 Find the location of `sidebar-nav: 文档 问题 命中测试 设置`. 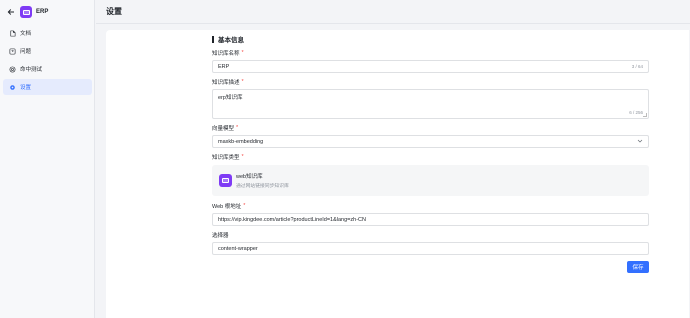

sidebar-nav: 文档 问题 命中测试 设置 is located at coordinates (47, 61).